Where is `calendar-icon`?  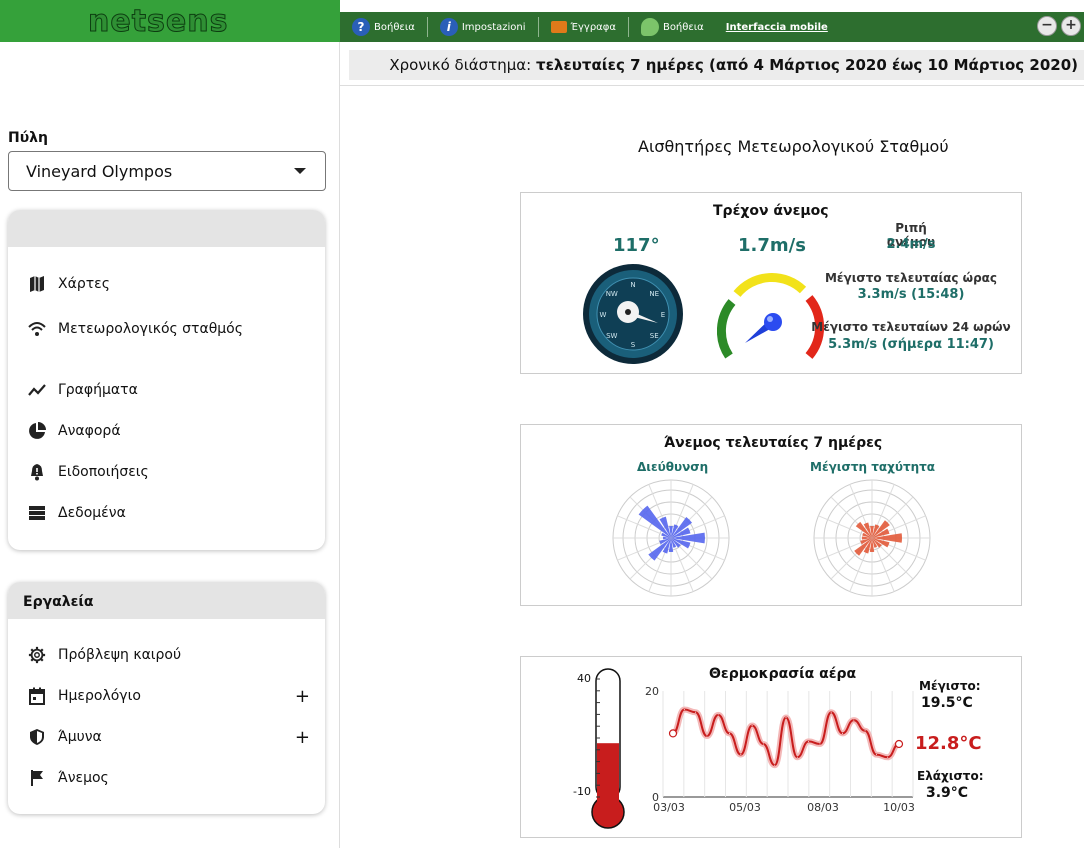
calendar-icon is located at coordinates (37, 696).